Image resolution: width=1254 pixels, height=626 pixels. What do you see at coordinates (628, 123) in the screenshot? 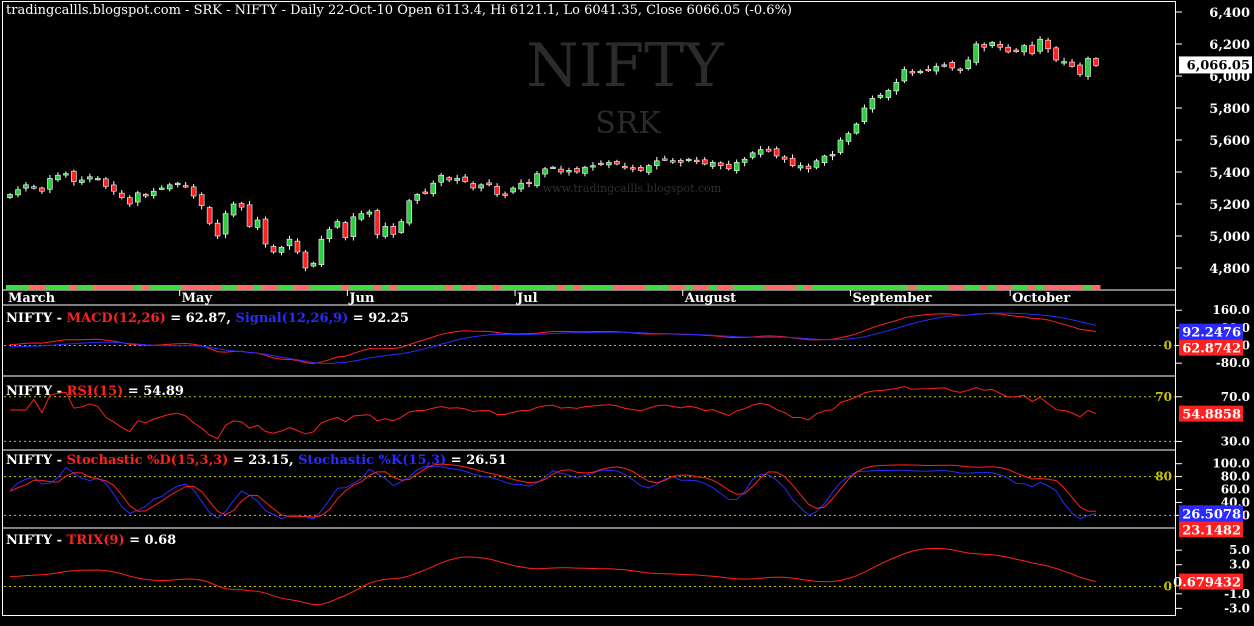
I see `watermark-sub: SRK` at bounding box center [628, 123].